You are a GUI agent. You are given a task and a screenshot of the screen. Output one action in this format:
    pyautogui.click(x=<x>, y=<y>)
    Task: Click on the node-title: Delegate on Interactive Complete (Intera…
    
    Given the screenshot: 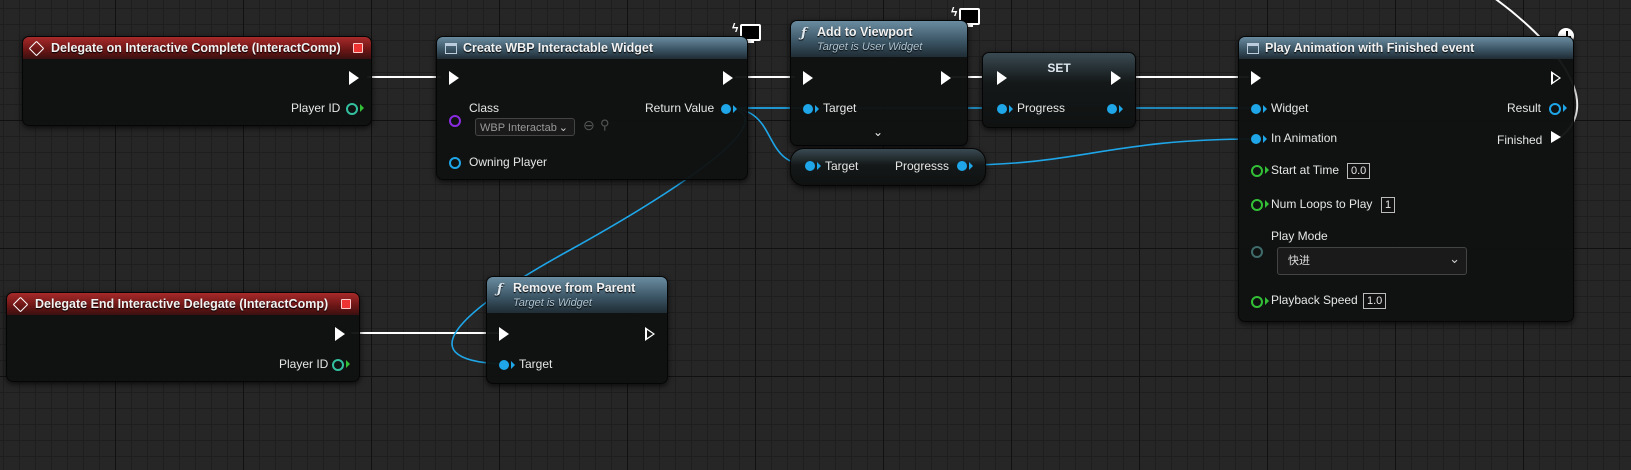 What is the action you would take?
    pyautogui.click(x=196, y=48)
    